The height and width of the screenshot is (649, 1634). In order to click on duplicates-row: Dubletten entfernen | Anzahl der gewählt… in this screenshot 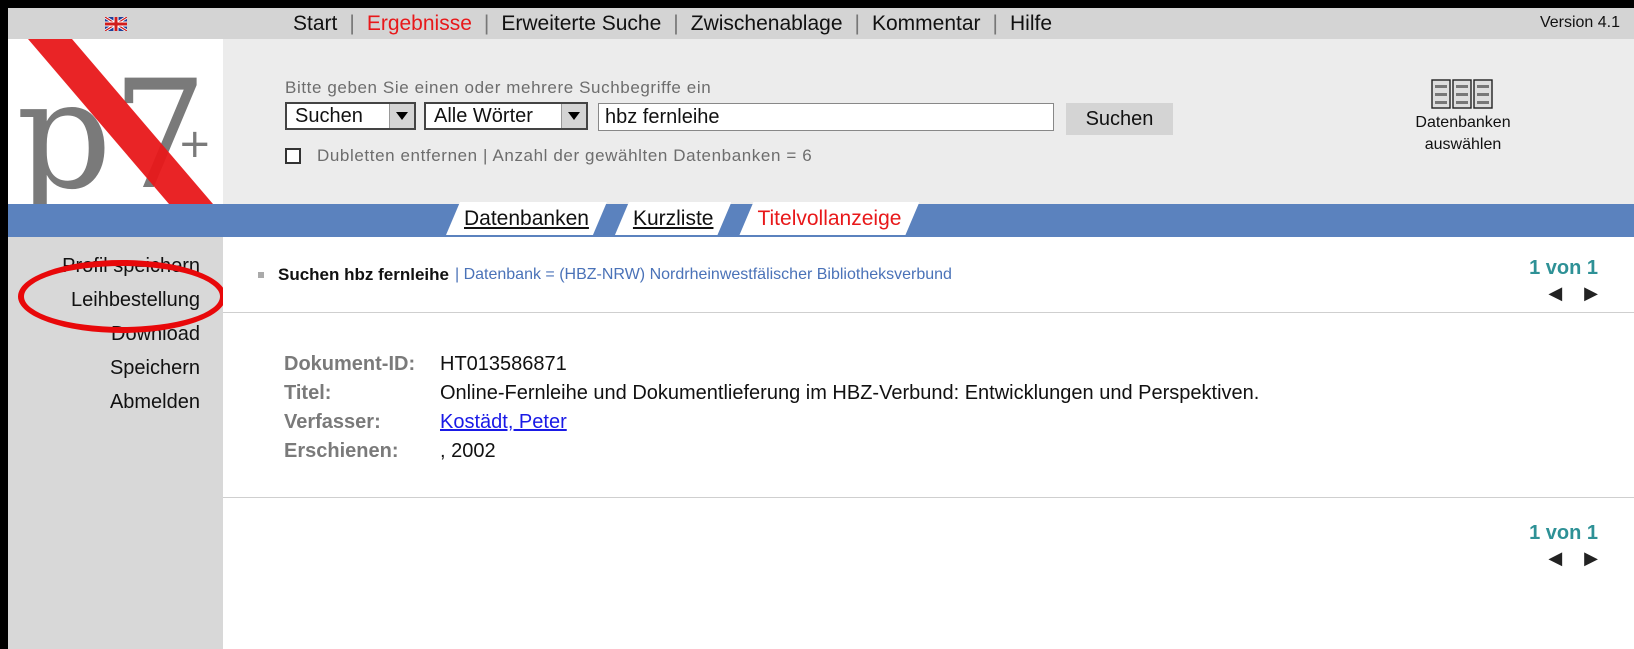, I will do `click(548, 156)`.